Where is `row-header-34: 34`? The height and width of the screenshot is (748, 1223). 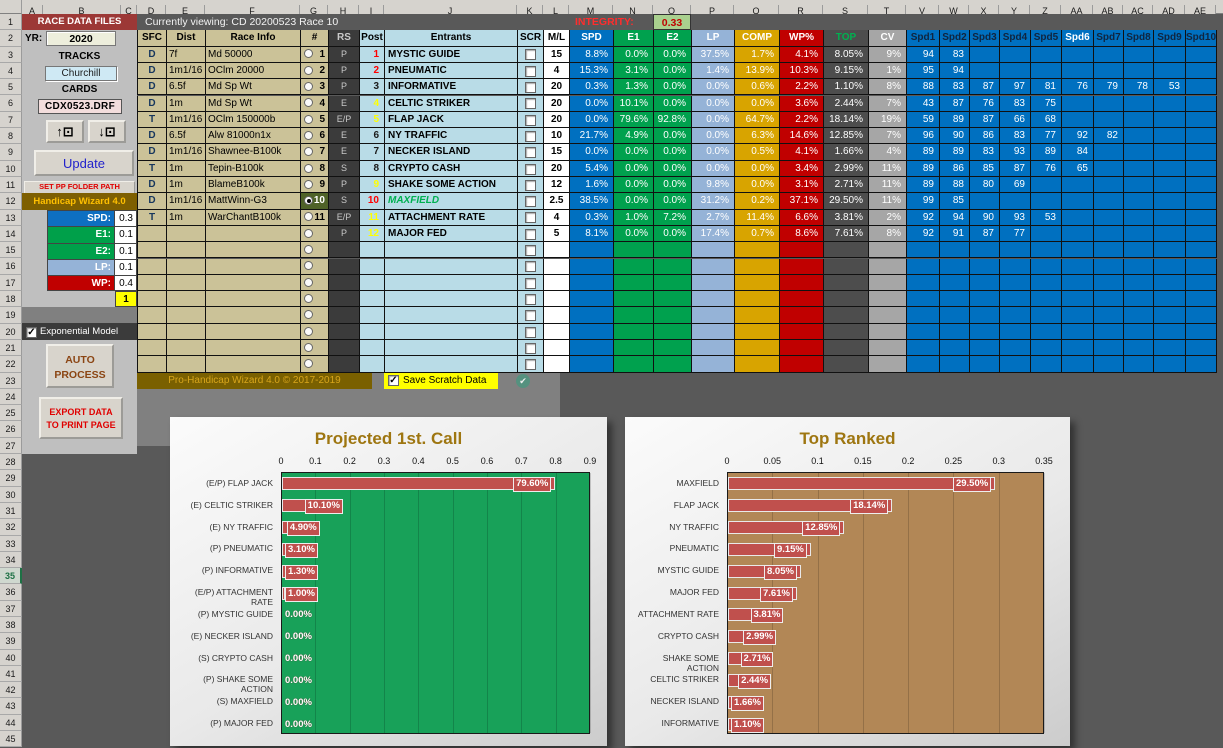 row-header-34: 34 is located at coordinates (11, 560).